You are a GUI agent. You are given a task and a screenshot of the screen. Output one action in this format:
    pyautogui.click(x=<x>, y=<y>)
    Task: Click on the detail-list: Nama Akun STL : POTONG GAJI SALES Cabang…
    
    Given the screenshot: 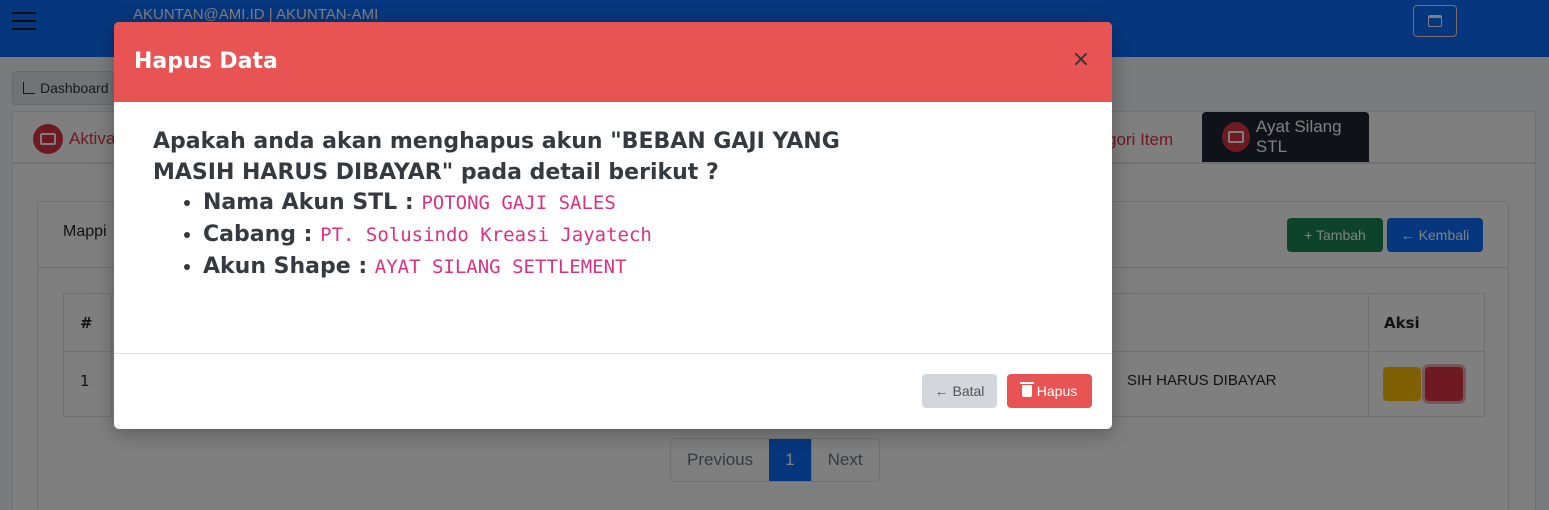 What is the action you would take?
    pyautogui.click(x=427, y=235)
    